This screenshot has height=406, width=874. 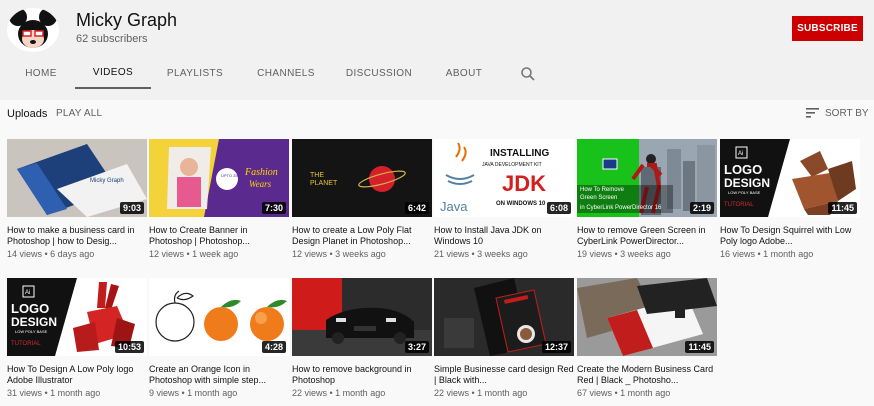 What do you see at coordinates (129, 347) in the screenshot?
I see `duration-badge: 10:53` at bounding box center [129, 347].